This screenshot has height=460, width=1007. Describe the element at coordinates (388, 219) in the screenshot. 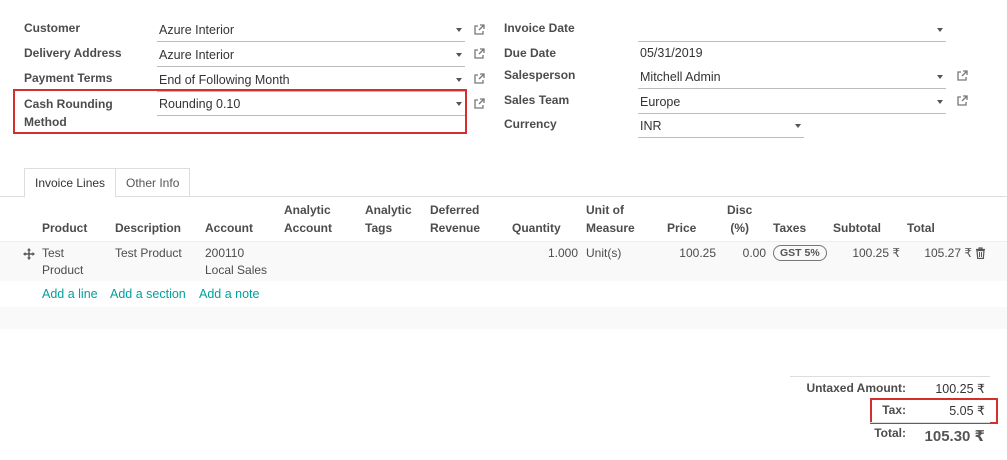

I see `col-analytic-tags: Analytic Tags` at that location.